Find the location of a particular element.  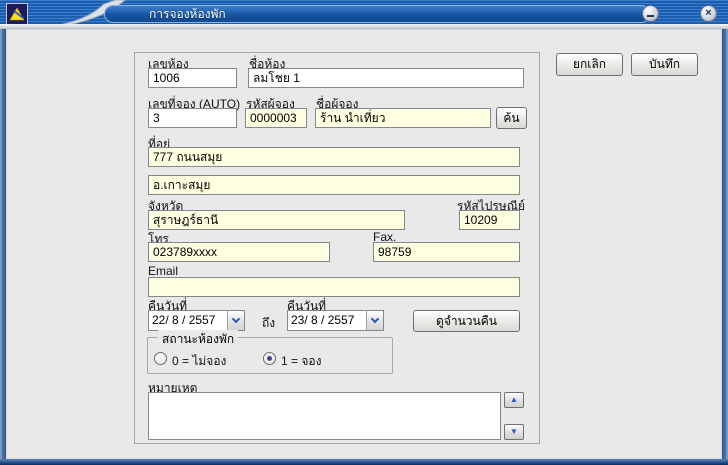

view-nights-button: ดูจำนวนคืน is located at coordinates (466, 321).